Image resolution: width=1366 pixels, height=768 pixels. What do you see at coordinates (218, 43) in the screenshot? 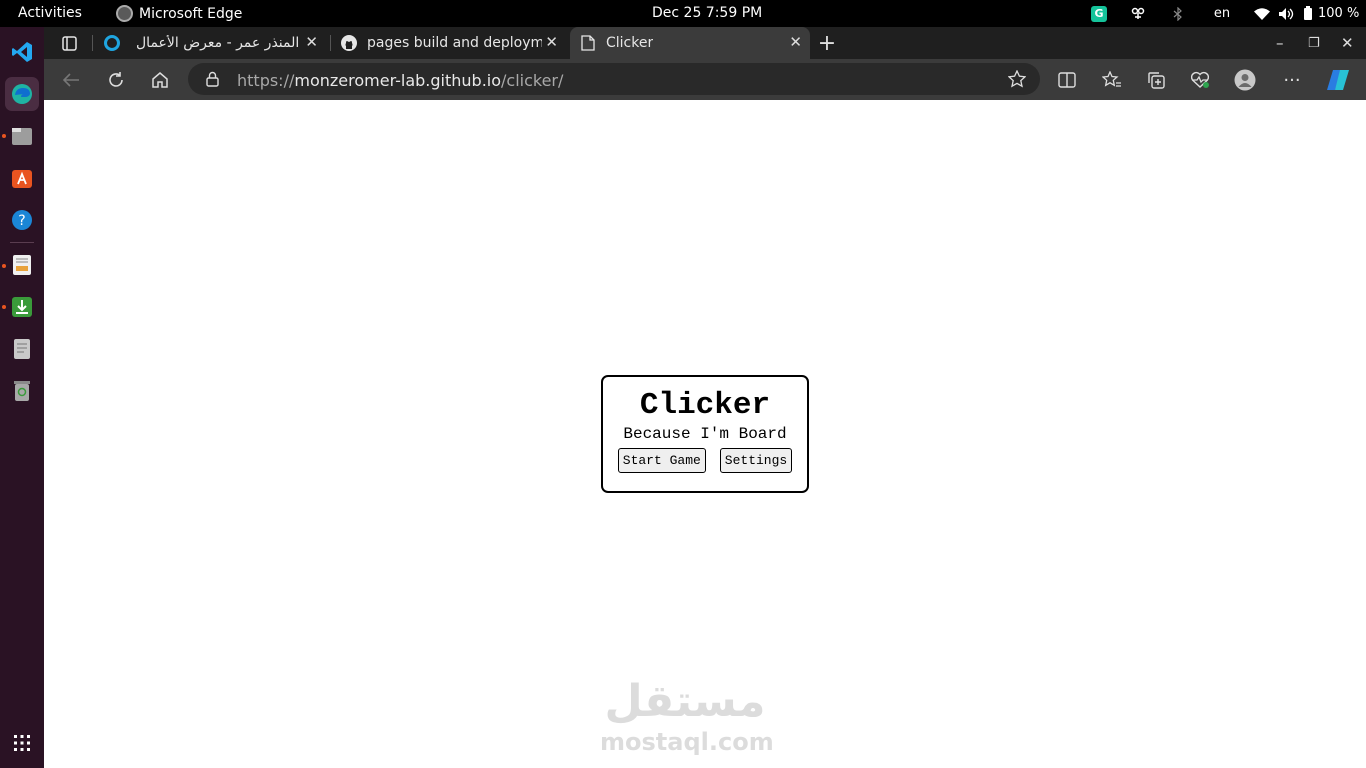
I see `tab-title: المنذر عمر - معرض الأعمال` at bounding box center [218, 43].